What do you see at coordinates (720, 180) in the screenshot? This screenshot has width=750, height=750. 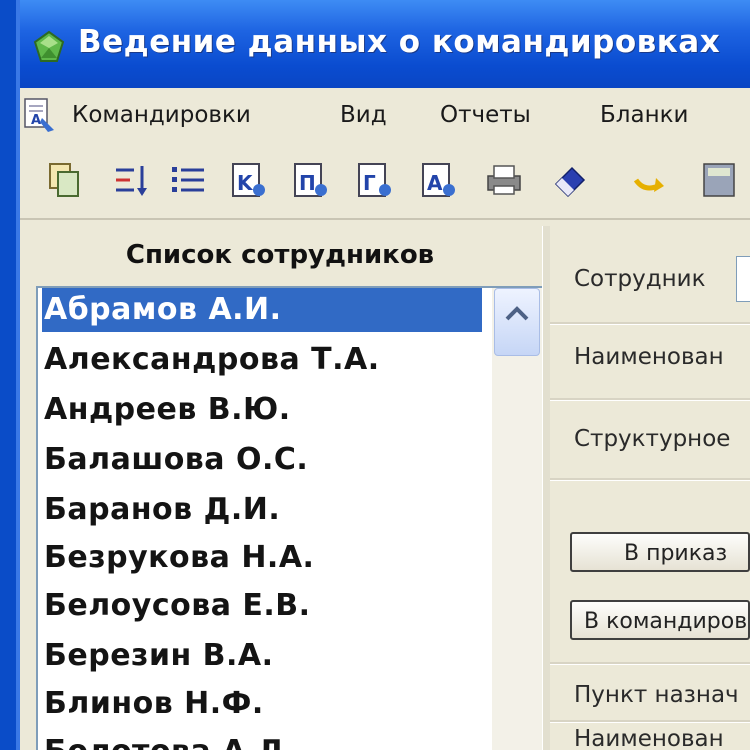 I see `calculator-icon` at bounding box center [720, 180].